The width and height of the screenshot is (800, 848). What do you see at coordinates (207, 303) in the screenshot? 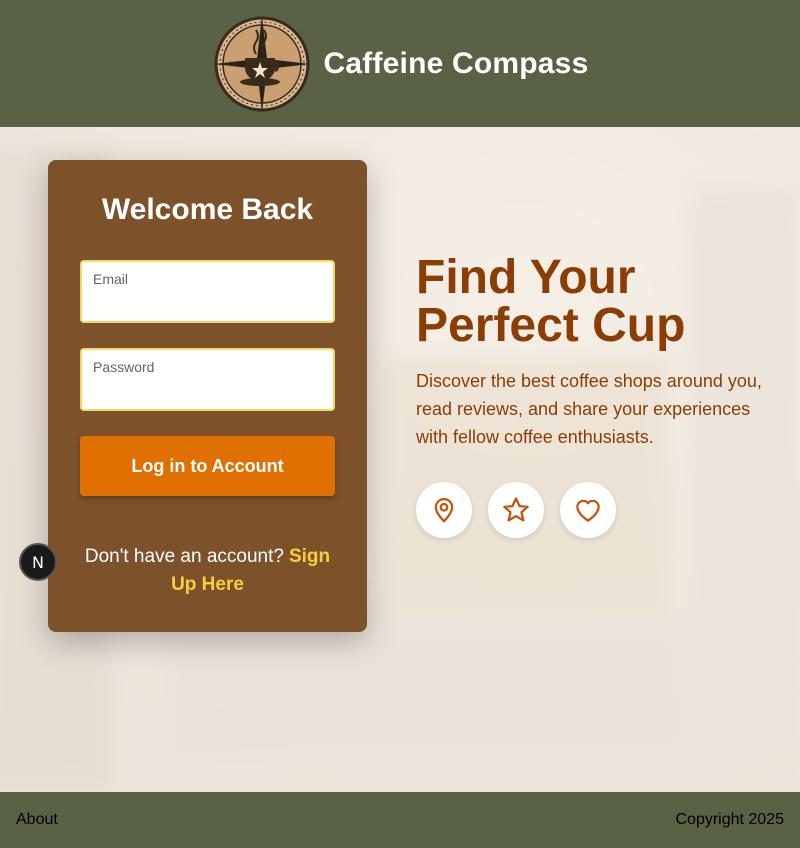
I see `email-input` at bounding box center [207, 303].